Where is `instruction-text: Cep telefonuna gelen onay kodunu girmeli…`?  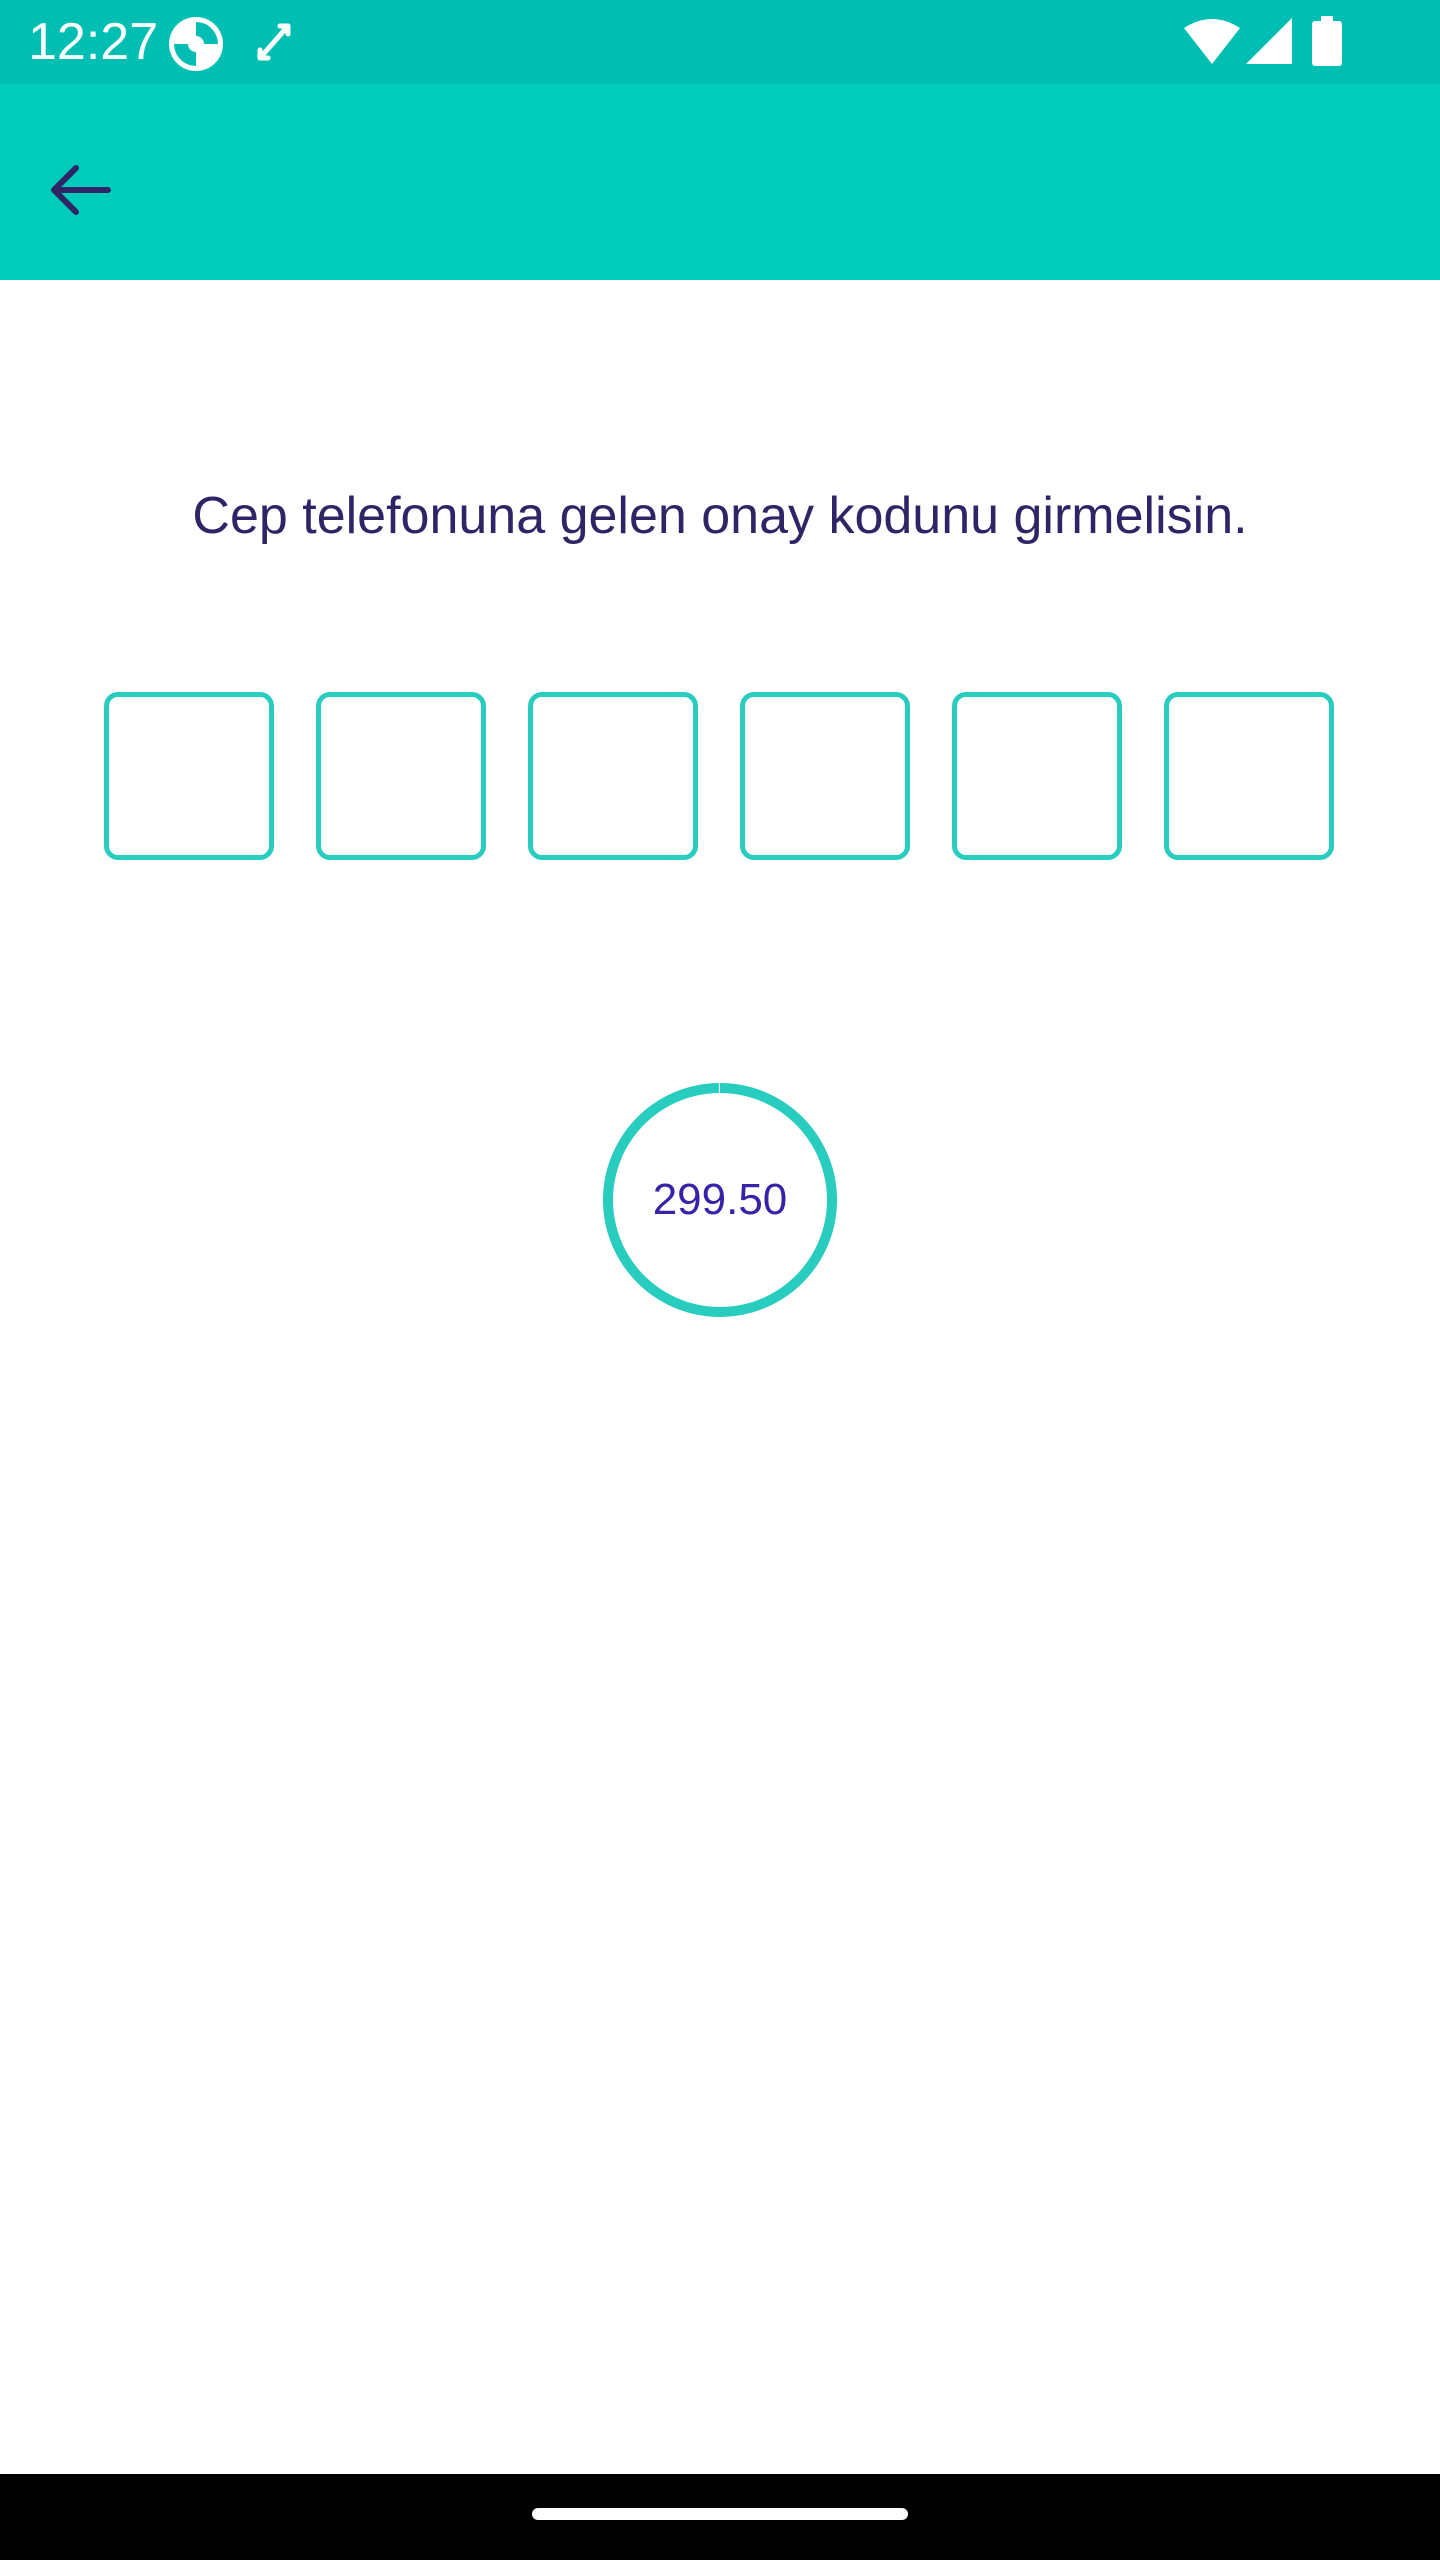 instruction-text: Cep telefonuna gelen onay kodunu girmeli… is located at coordinates (720, 516).